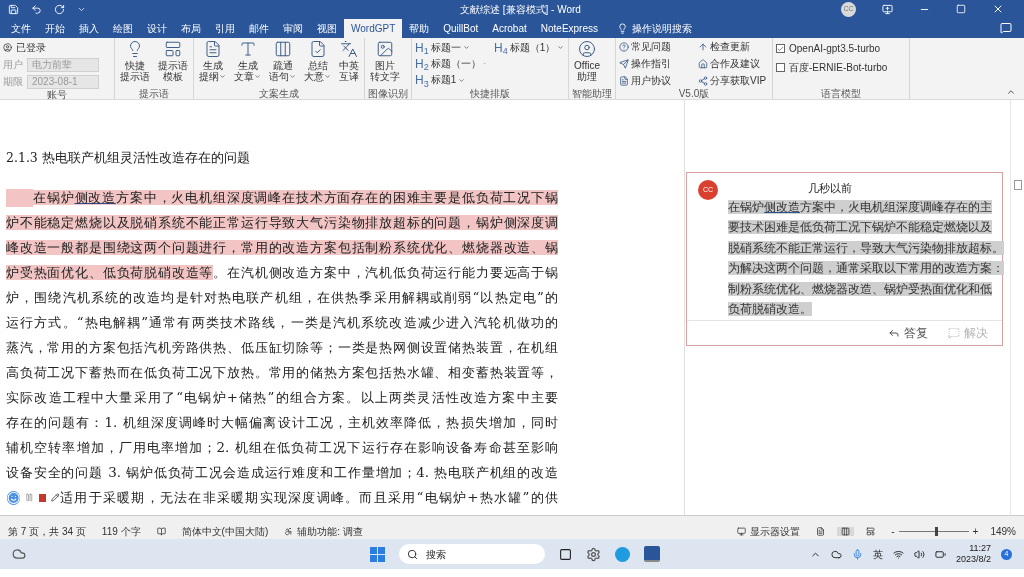 The image size is (1024, 577). Describe the element at coordinates (472, 554) in the screenshot. I see `search-field: 搜索` at that location.